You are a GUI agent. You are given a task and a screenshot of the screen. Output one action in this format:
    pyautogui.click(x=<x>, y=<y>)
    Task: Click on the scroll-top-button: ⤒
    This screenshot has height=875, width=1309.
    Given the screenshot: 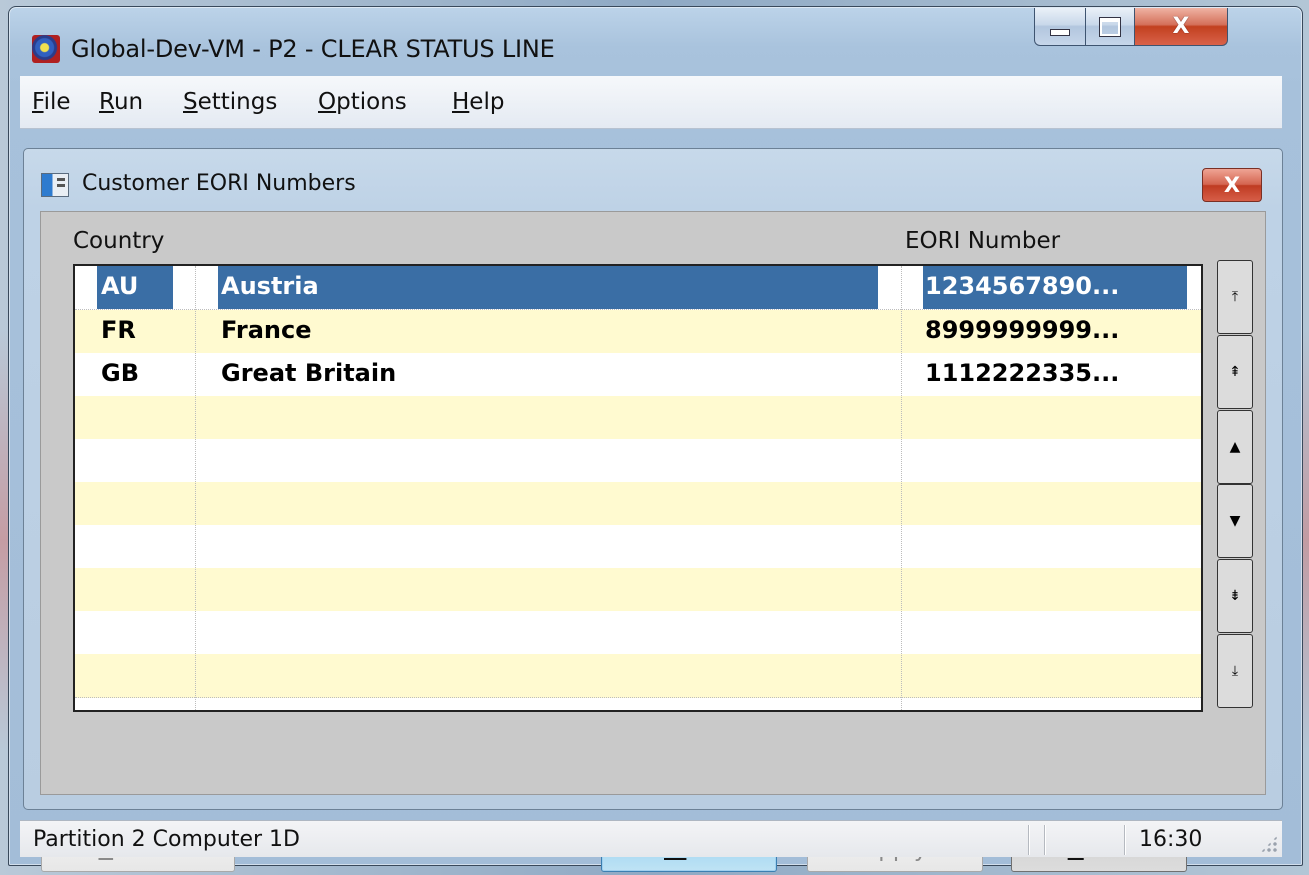 What is the action you would take?
    pyautogui.click(x=1235, y=297)
    